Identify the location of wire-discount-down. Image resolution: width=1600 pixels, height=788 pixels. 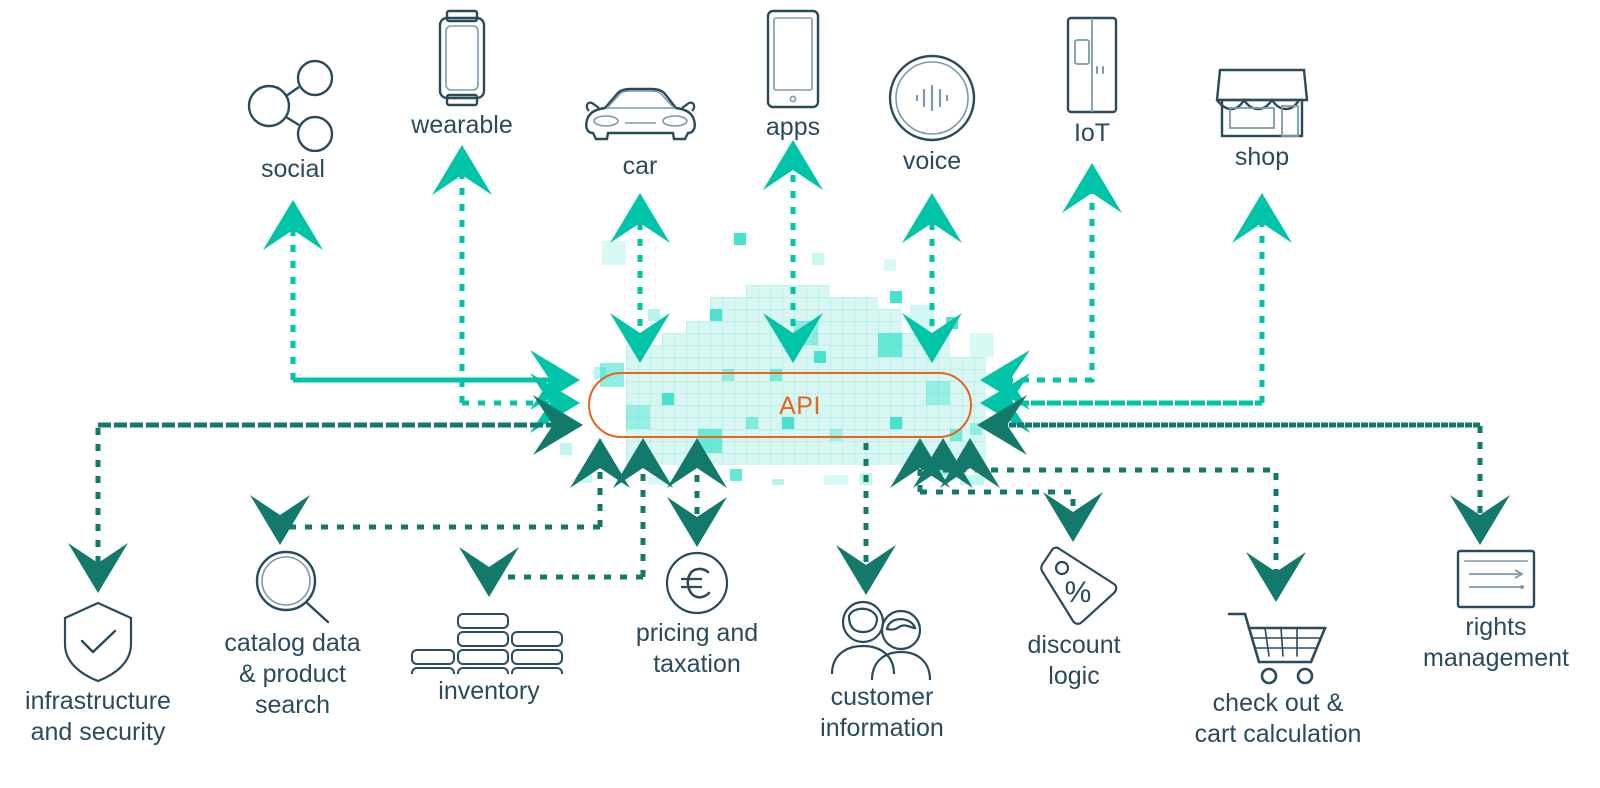
(1011, 515).